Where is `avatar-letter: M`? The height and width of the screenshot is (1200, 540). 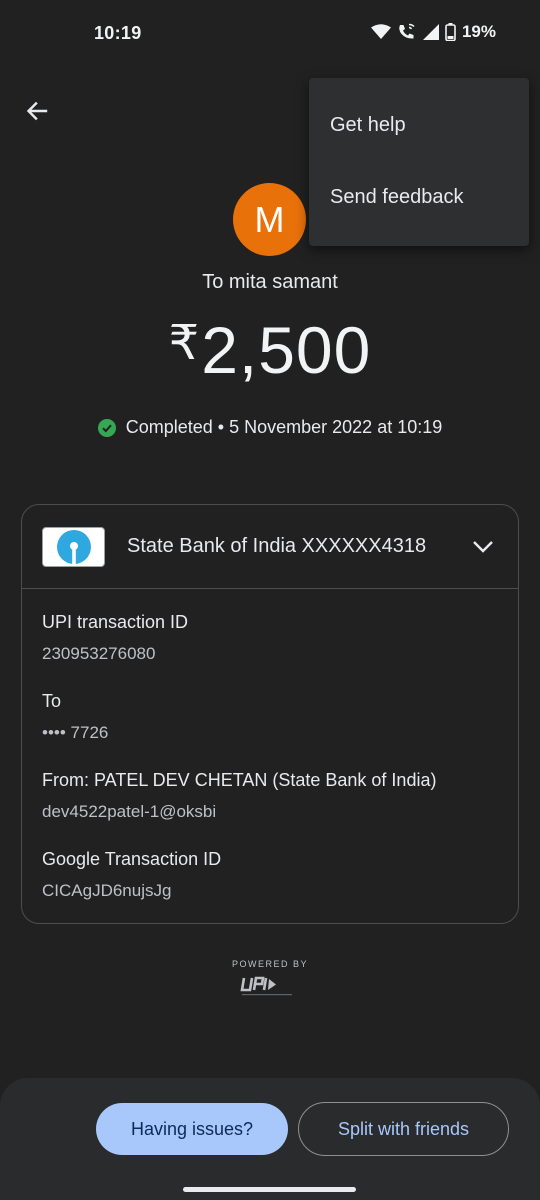
avatar-letter: M is located at coordinates (269, 219).